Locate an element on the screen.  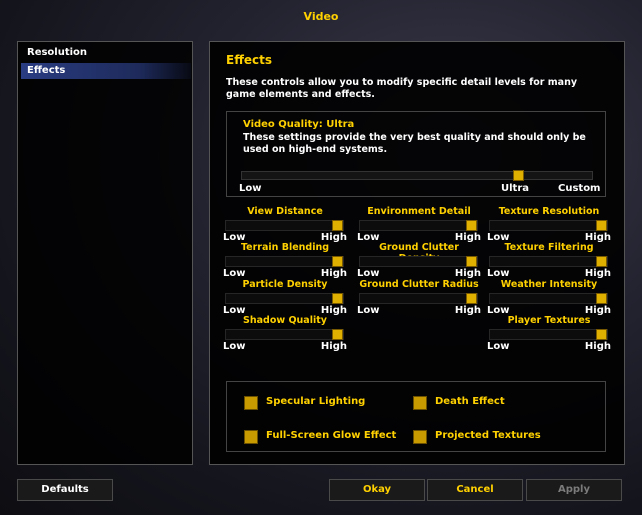
slider-texture-resolution: Texture Resolution Low High is located at coordinates (549, 226).